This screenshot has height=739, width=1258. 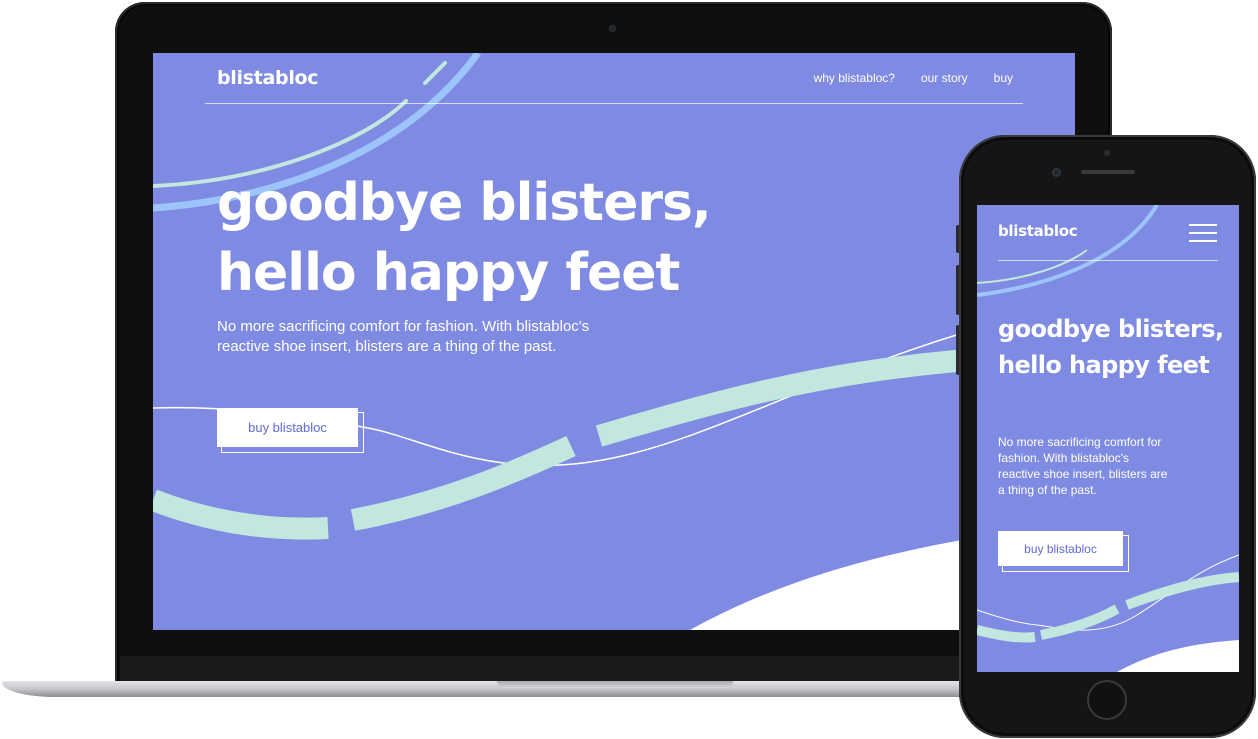 What do you see at coordinates (1107, 153) in the screenshot?
I see `phone-sensor` at bounding box center [1107, 153].